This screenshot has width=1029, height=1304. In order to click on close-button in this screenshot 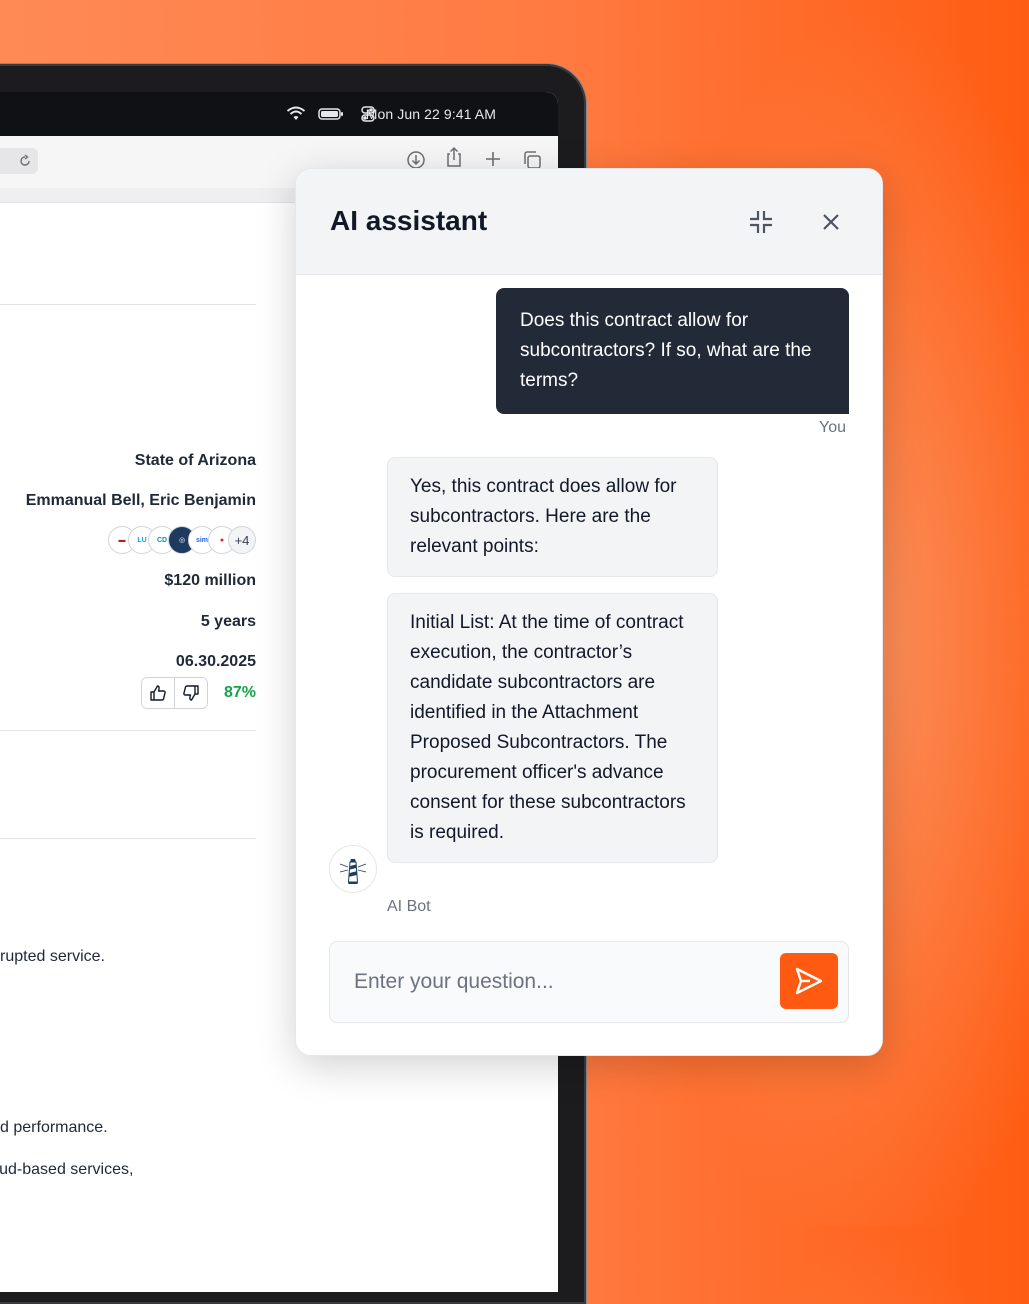, I will do `click(831, 222)`.